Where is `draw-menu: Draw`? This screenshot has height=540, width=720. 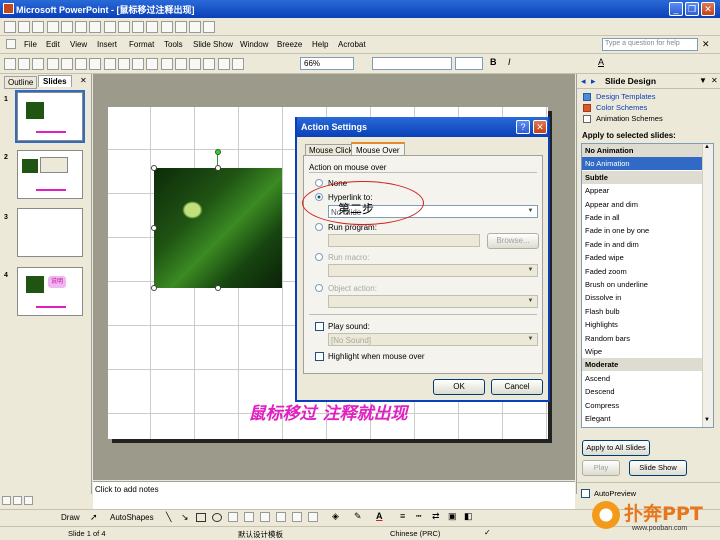
draw-menu: Draw is located at coordinates (70, 517).